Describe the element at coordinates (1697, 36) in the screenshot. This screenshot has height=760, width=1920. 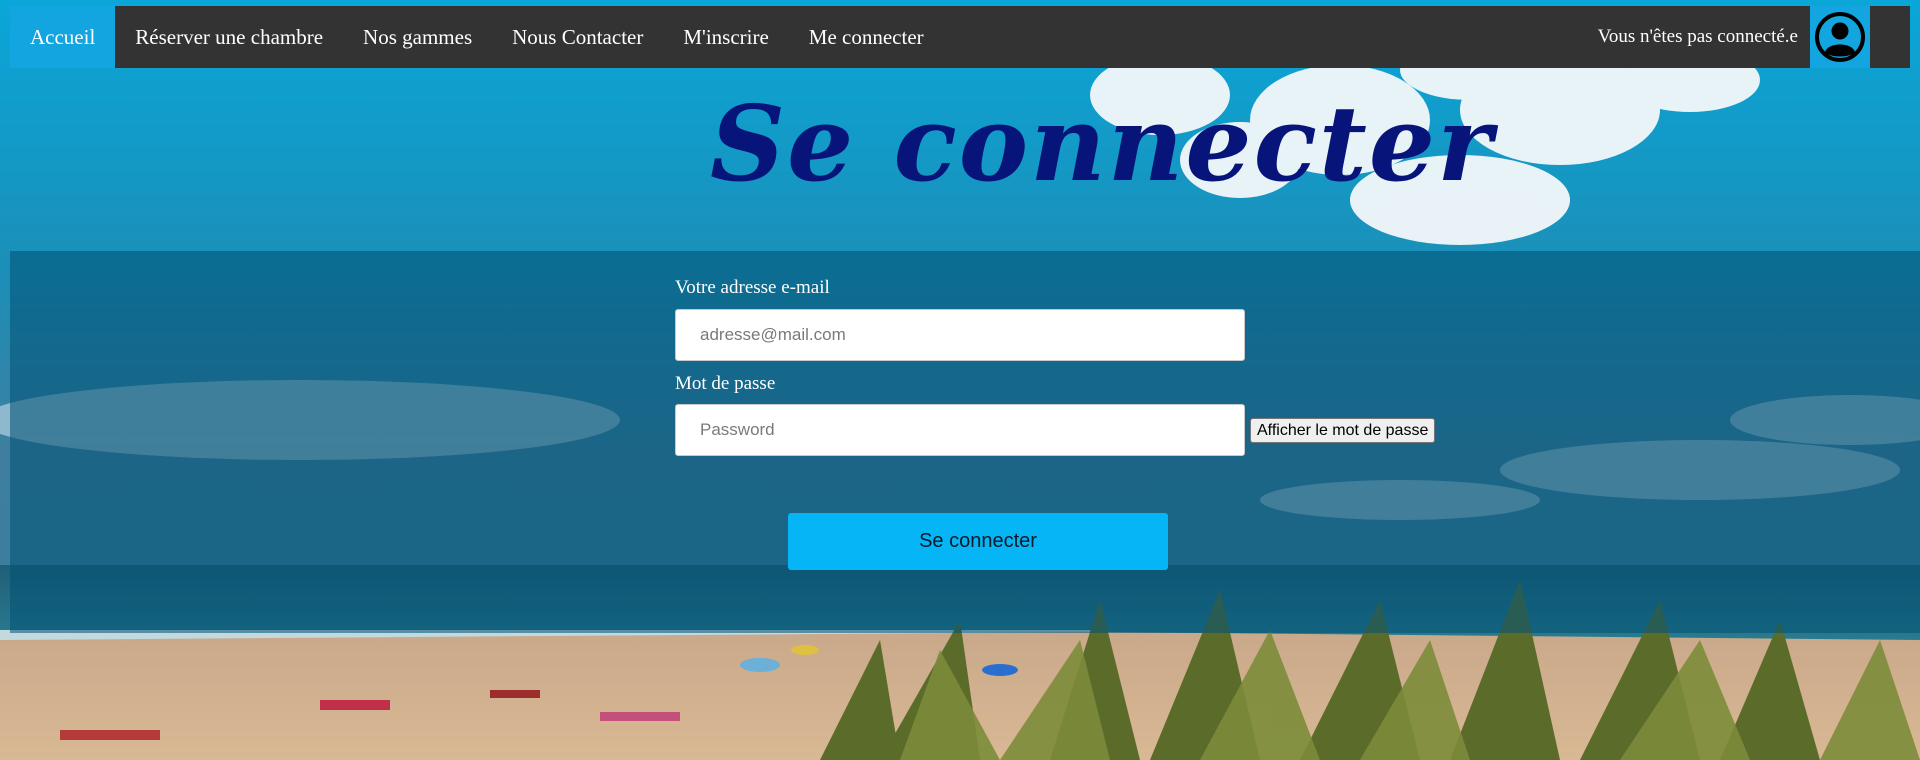
I see `login-status-text: Vous n'êtes pas connecté.e` at that location.